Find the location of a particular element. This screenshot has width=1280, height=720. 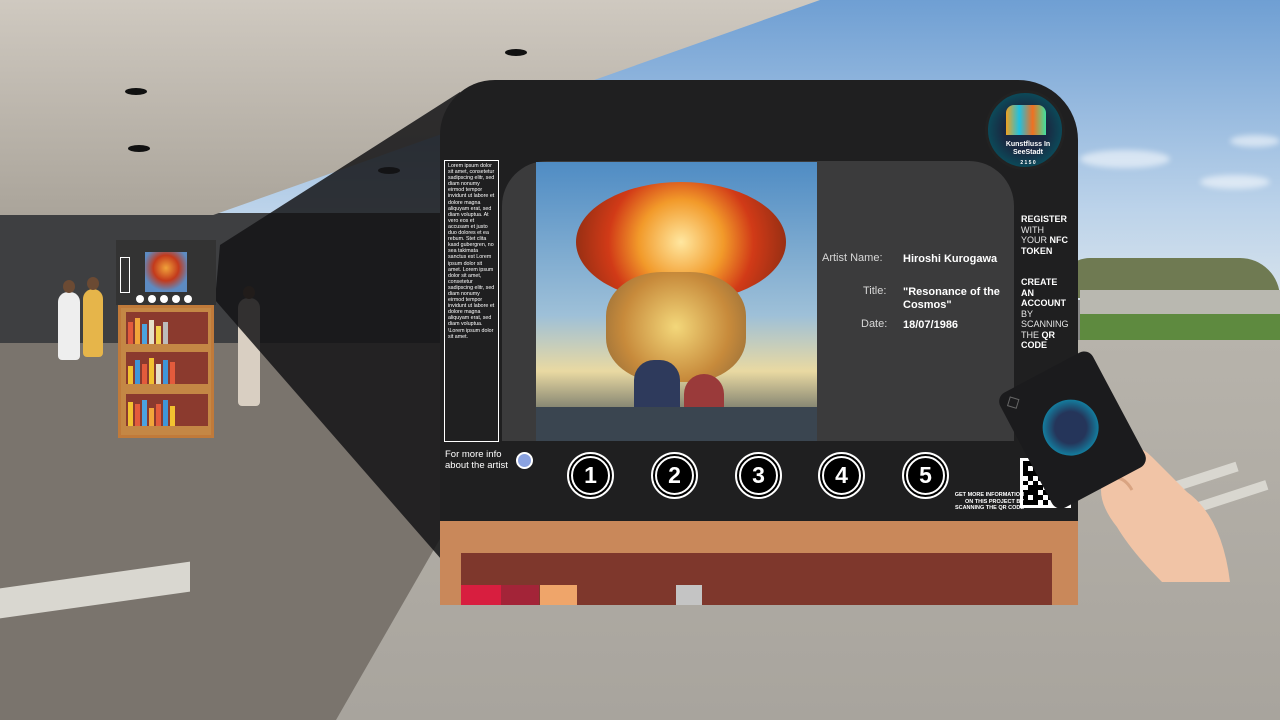

title-label: Title: is located at coordinates (875, 291).